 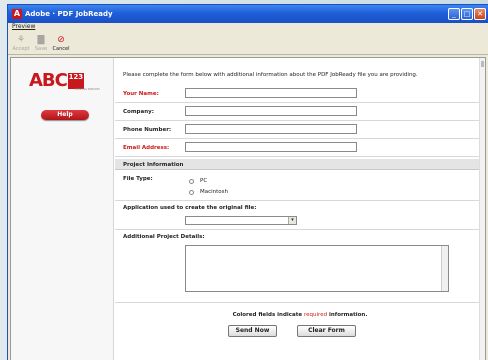 I want to click on toolbar: ⚘ Accept ▇ Save ⊘ Cancel, so click(x=248, y=44).